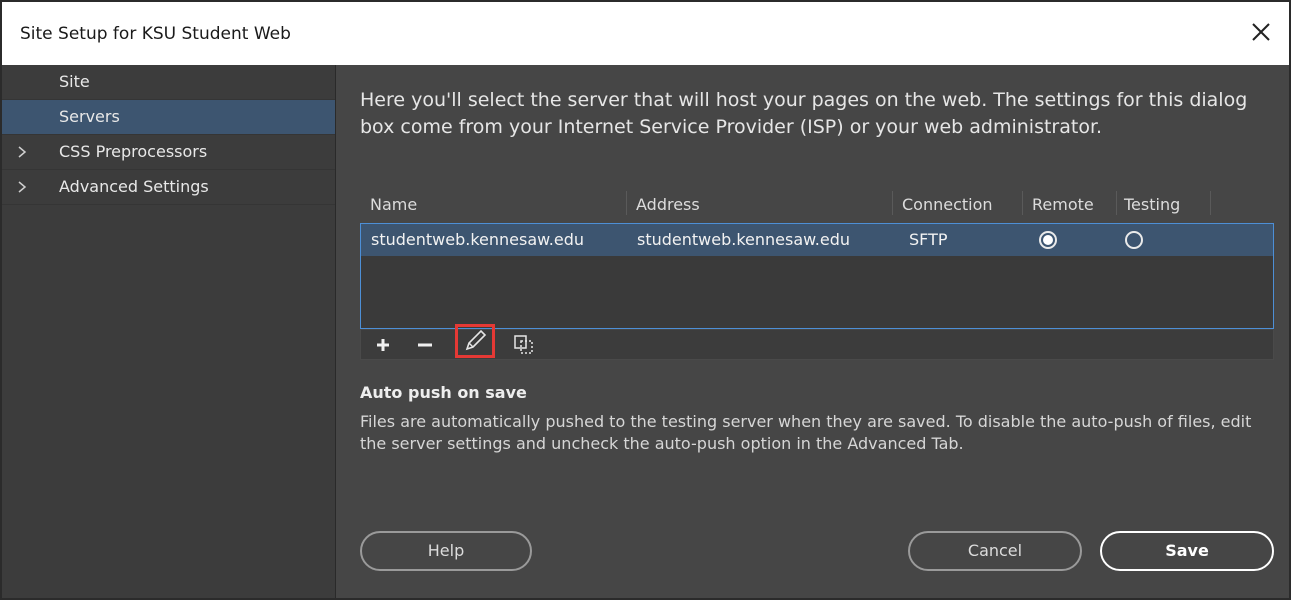  I want to click on save-button: Save, so click(1187, 551).